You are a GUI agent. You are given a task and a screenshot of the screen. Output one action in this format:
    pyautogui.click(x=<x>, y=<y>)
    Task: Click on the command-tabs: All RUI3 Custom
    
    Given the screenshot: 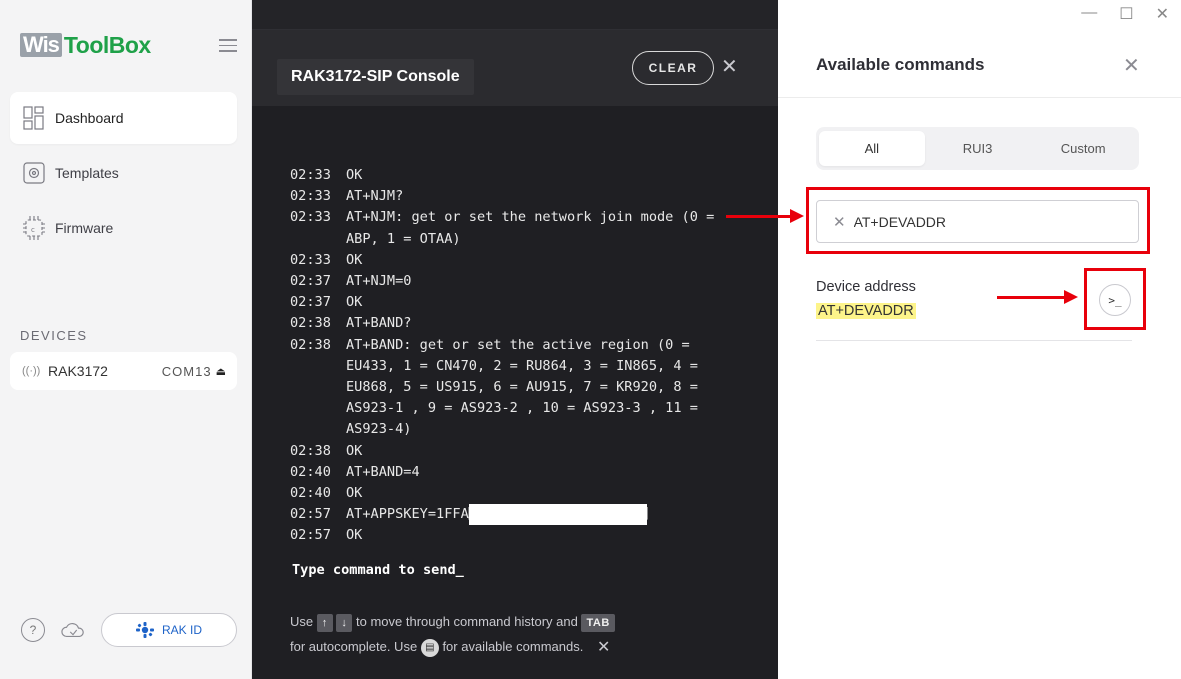 What is the action you would take?
    pyautogui.click(x=977, y=148)
    